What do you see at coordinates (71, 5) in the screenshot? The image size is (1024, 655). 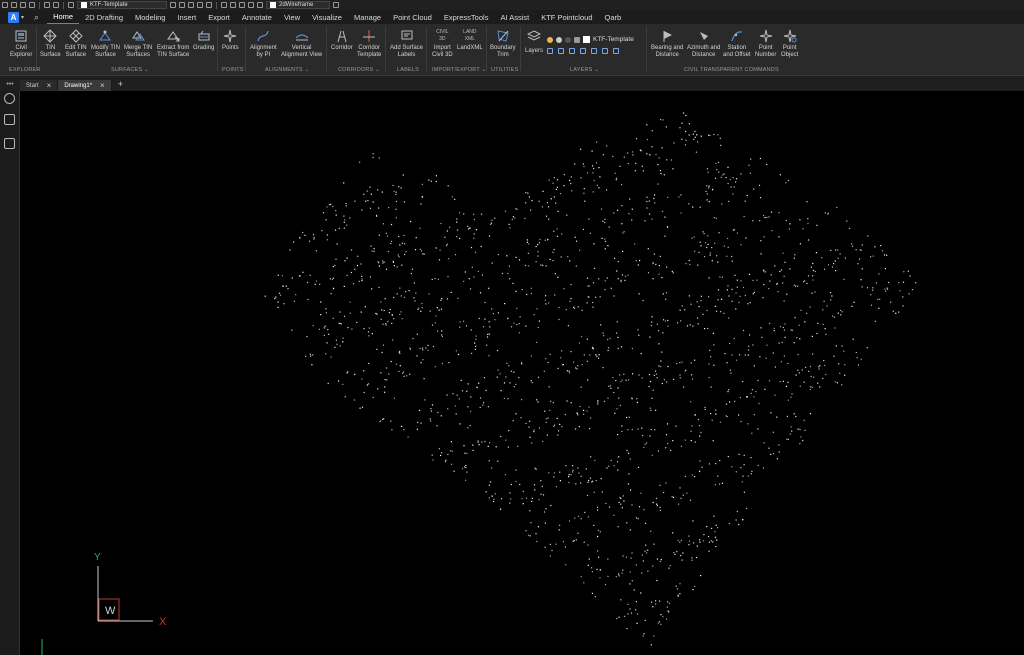 I see `layer-state-icon` at bounding box center [71, 5].